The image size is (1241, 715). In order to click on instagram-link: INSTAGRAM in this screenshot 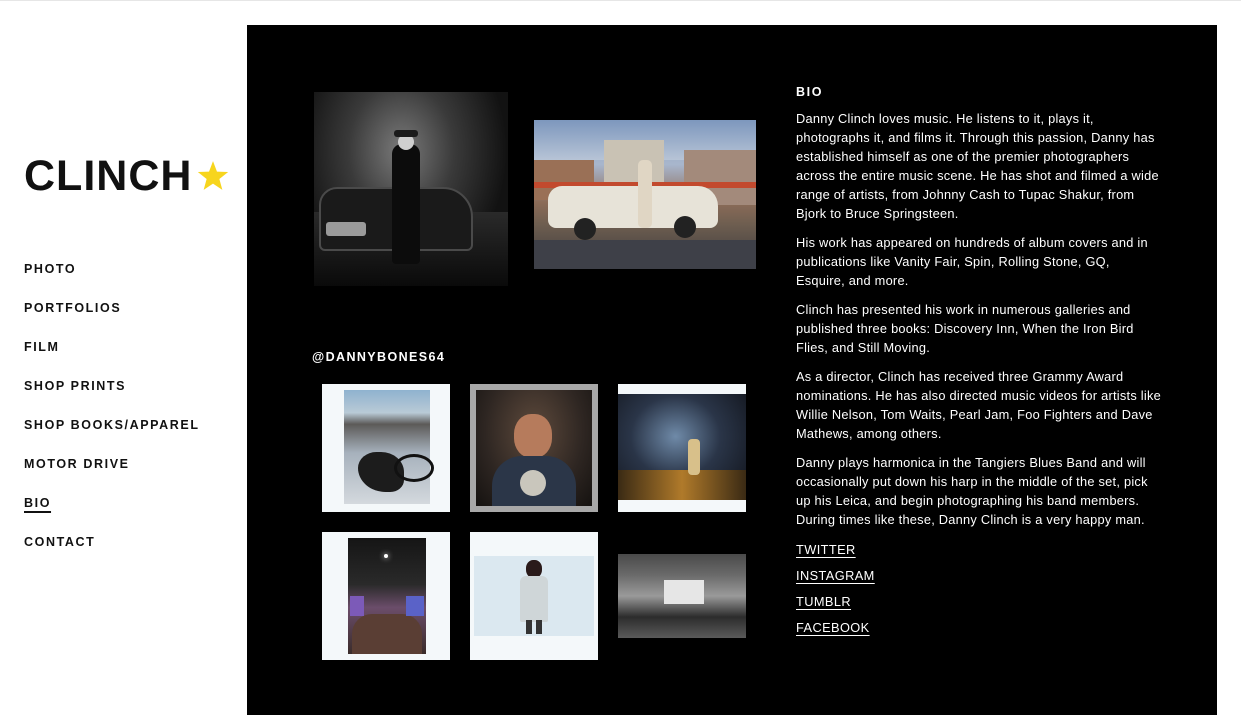, I will do `click(835, 575)`.